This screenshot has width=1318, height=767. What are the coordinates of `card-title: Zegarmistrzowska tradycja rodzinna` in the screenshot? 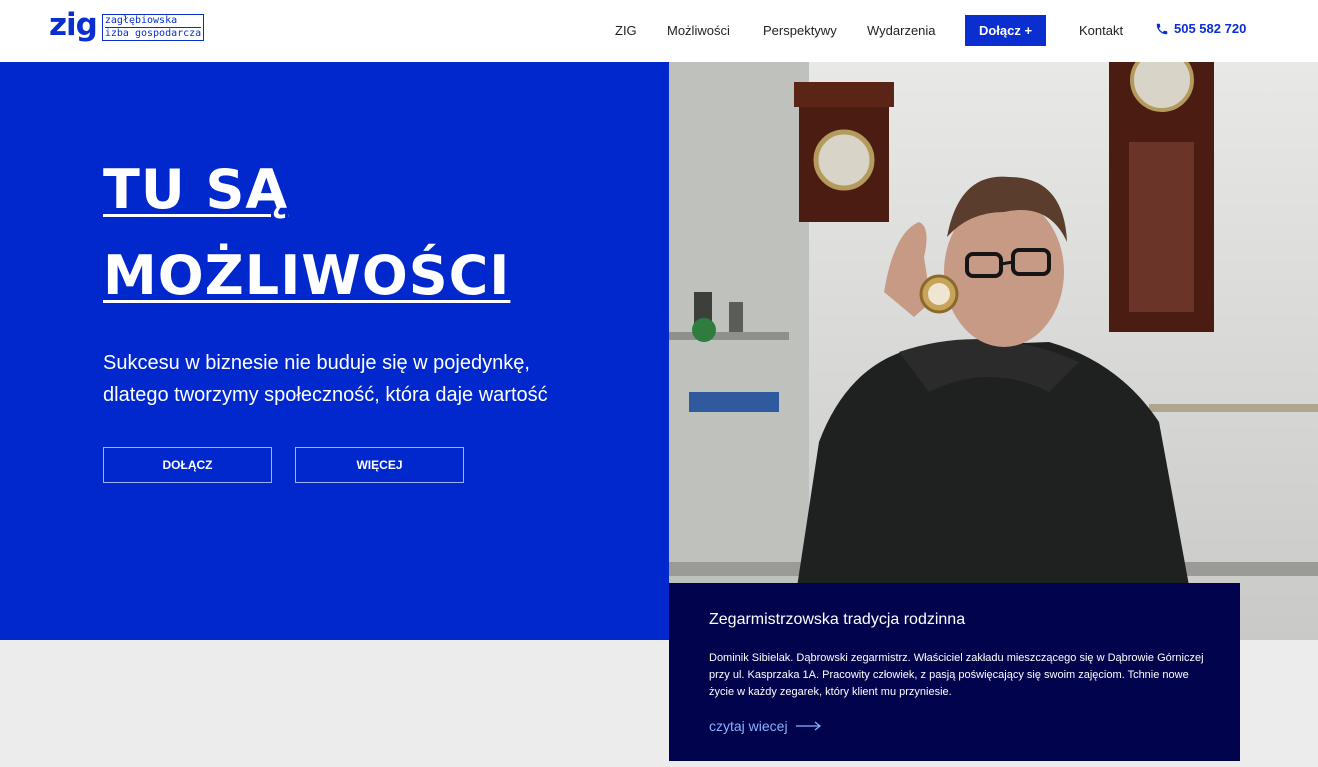 It's located at (837, 619).